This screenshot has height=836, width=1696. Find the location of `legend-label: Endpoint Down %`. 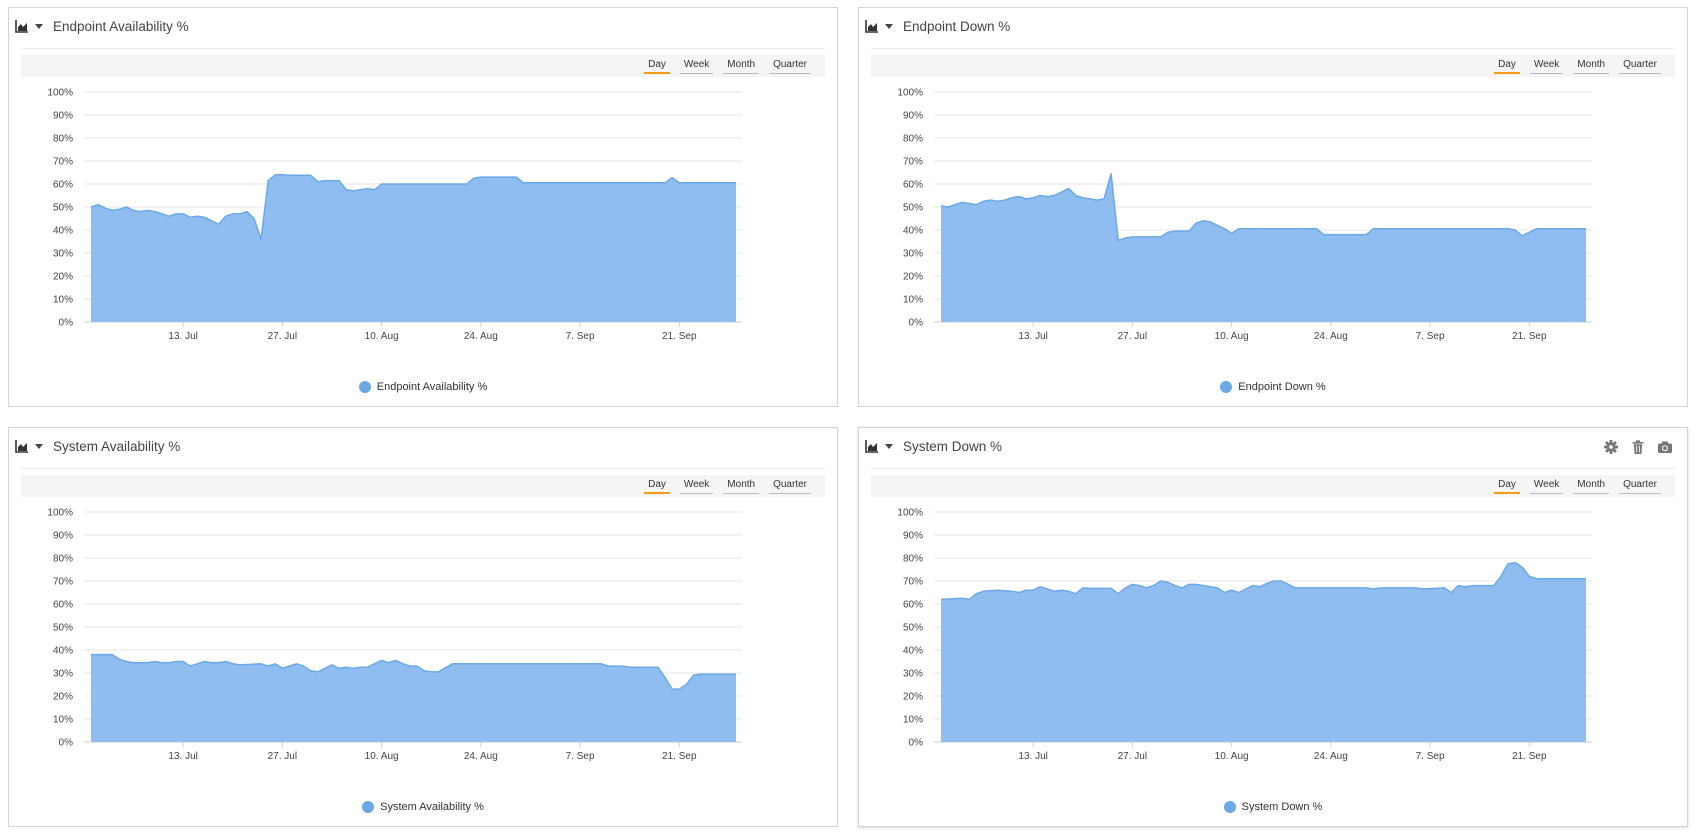

legend-label: Endpoint Down % is located at coordinates (1282, 387).